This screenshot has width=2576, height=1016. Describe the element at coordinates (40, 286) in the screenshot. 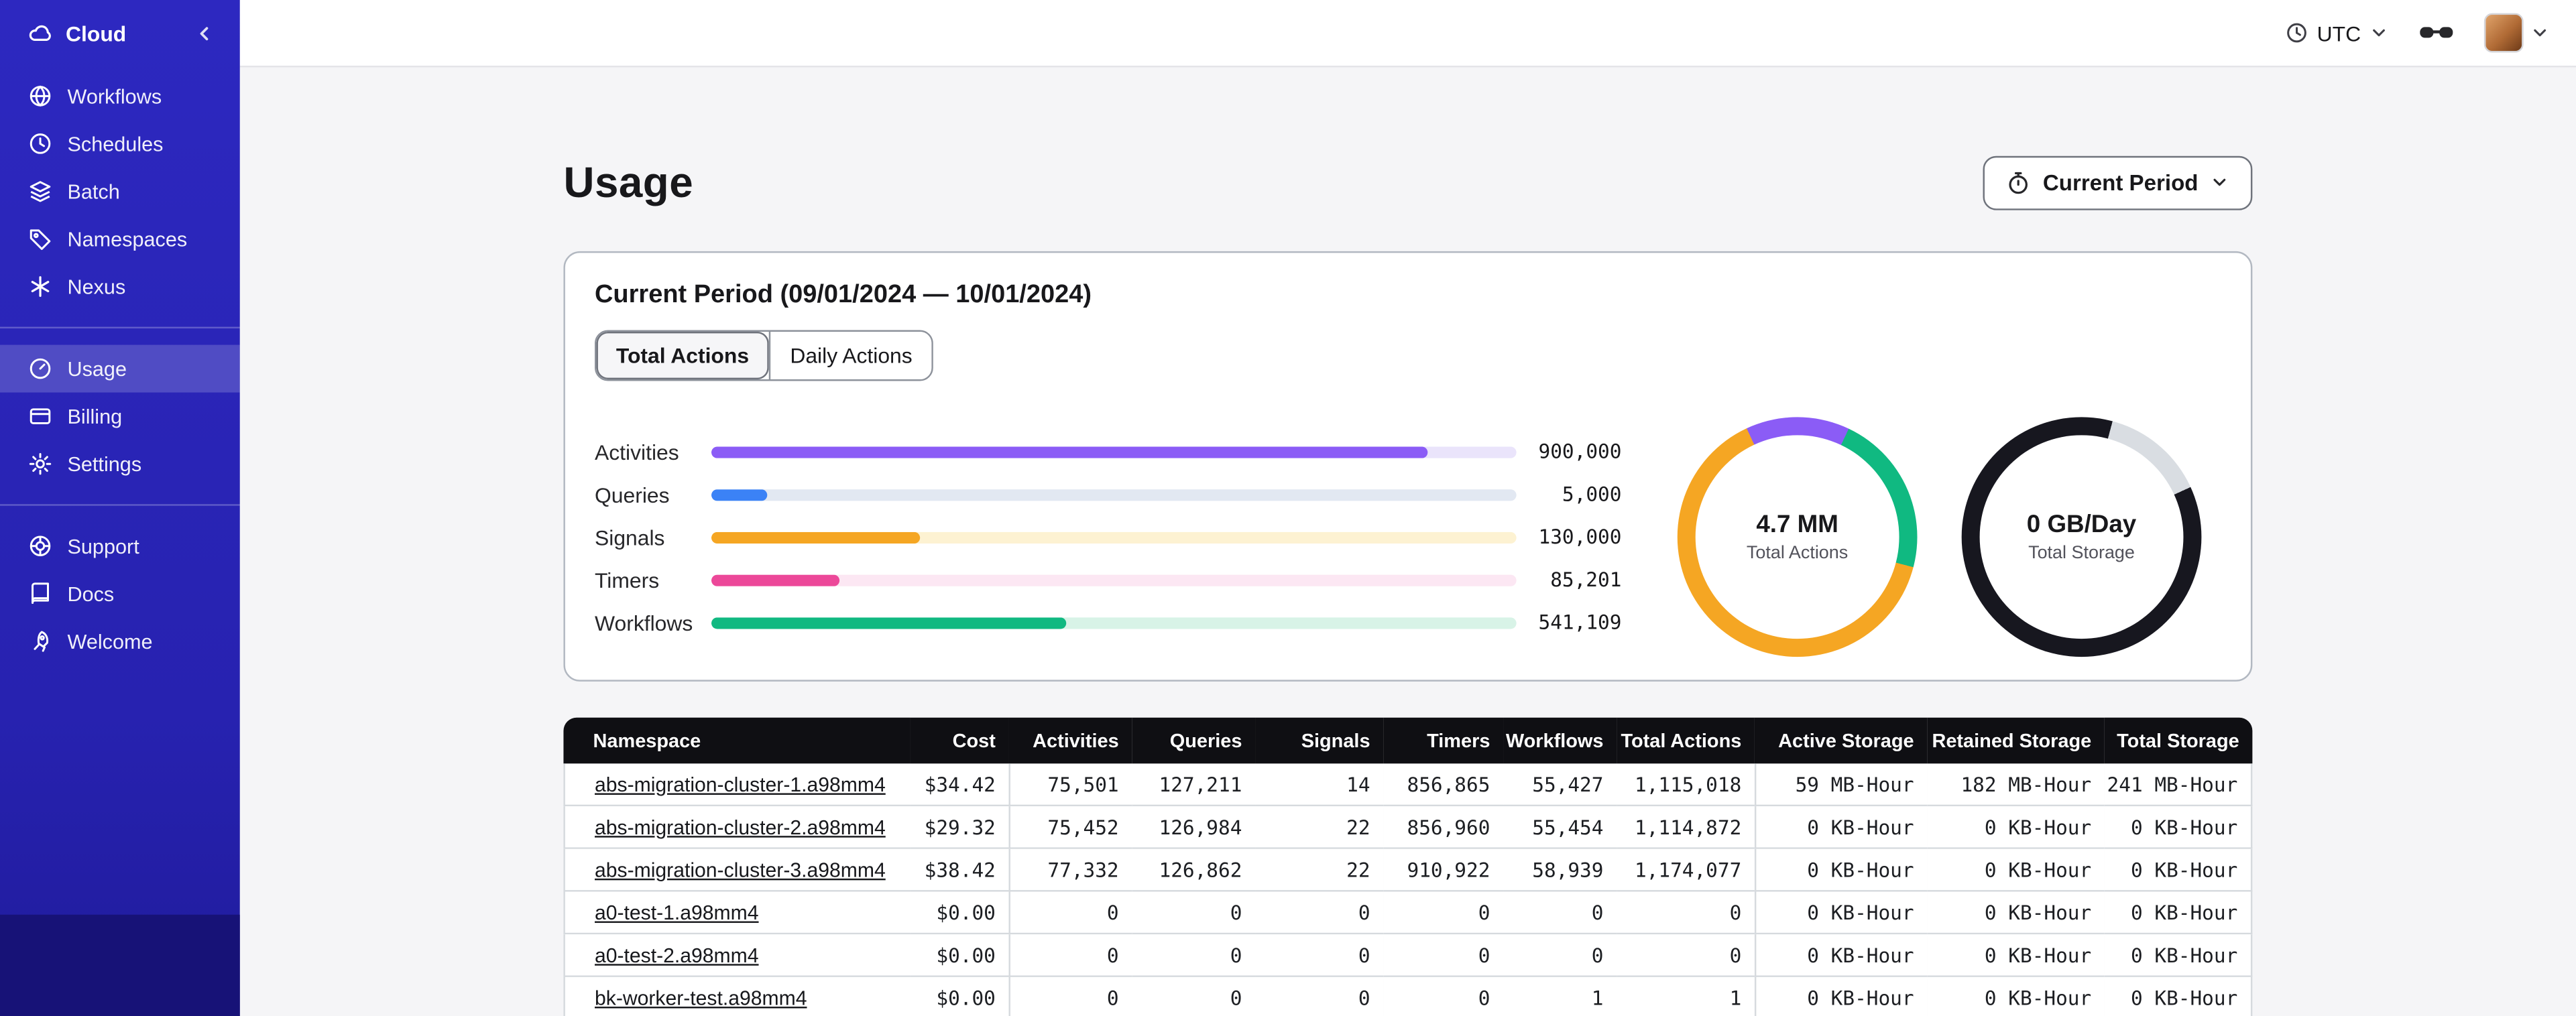

I see `asterisk-icon` at that location.